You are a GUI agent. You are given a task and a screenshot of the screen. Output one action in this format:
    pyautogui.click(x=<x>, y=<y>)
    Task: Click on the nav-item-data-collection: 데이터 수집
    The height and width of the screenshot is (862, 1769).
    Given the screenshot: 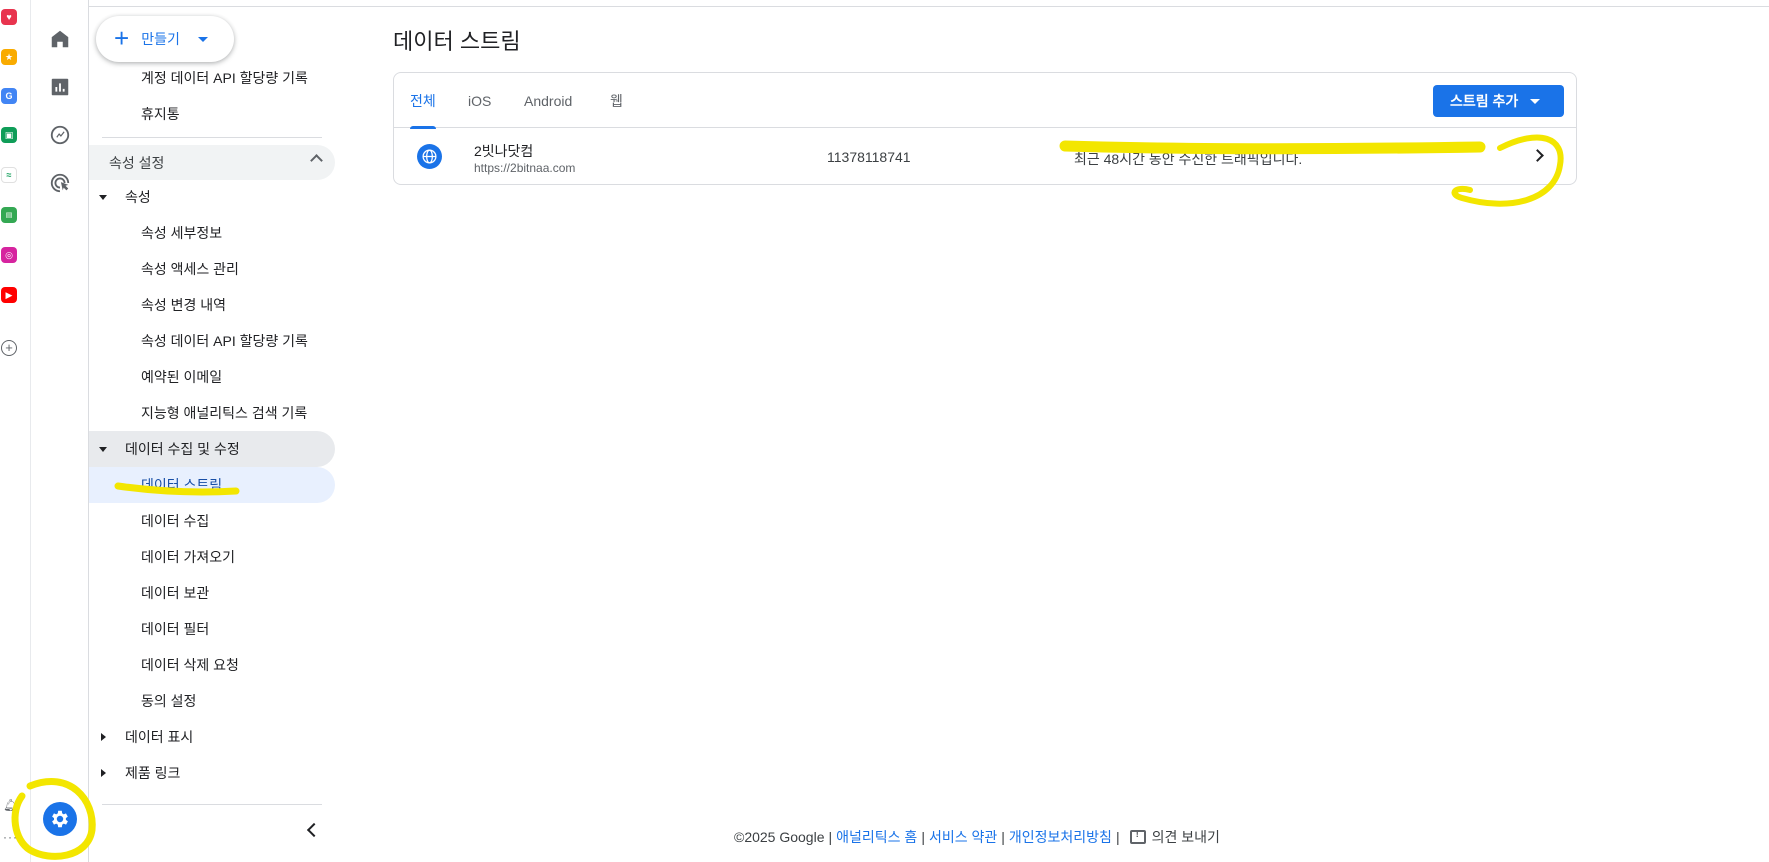 What is the action you would take?
    pyautogui.click(x=212, y=521)
    